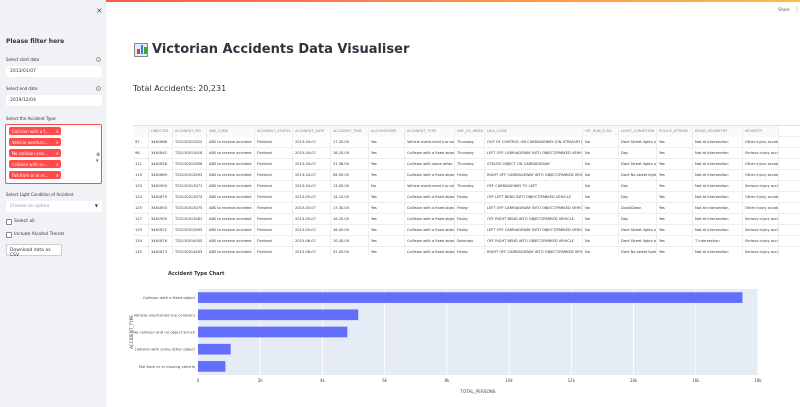 The width and height of the screenshot is (800, 407). What do you see at coordinates (350, 230) in the screenshot?
I see `table-cell: 16.45.00` at bounding box center [350, 230].